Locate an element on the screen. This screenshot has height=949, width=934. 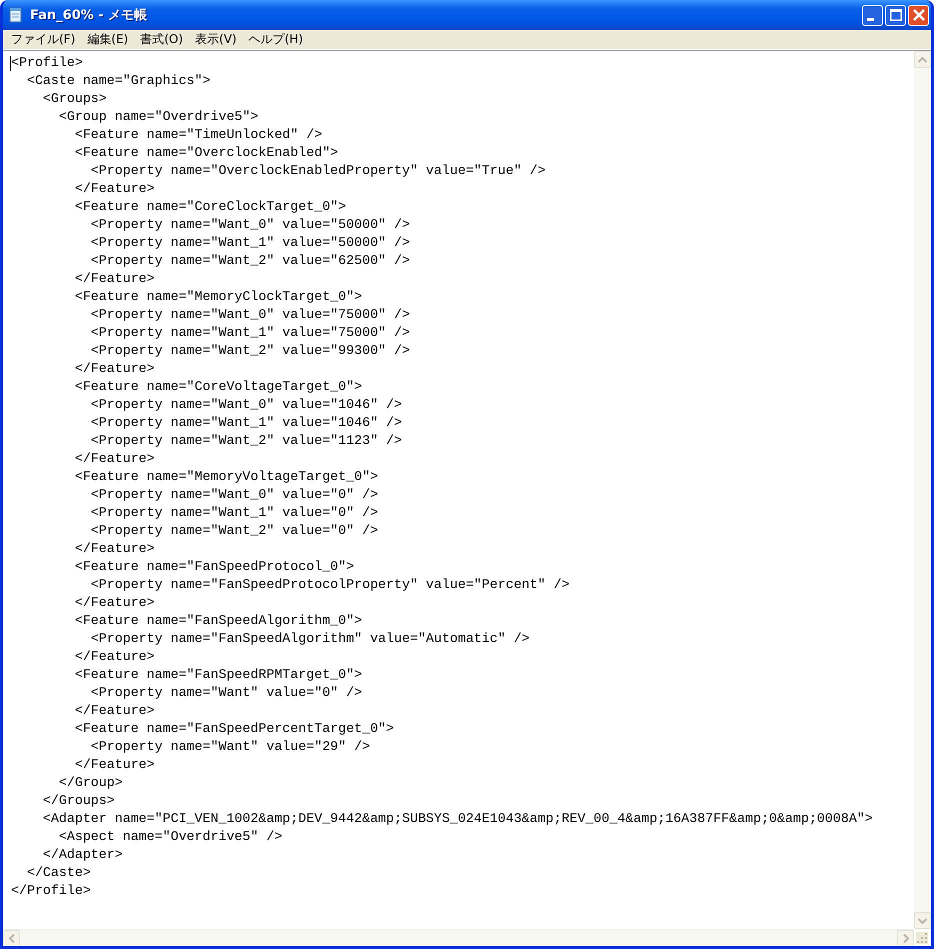
text-line: <Property name="Want_1" value="75000" /> is located at coordinates (250, 333).